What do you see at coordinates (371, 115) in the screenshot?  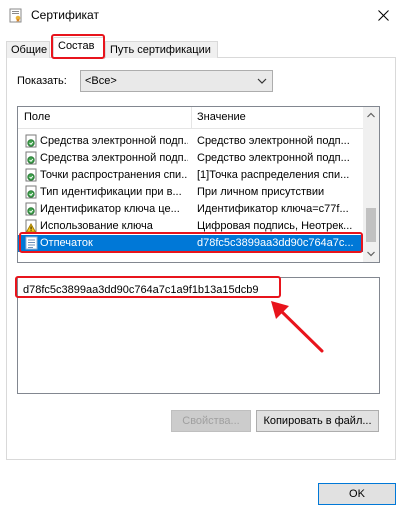 I see `scroll-up-icon` at bounding box center [371, 115].